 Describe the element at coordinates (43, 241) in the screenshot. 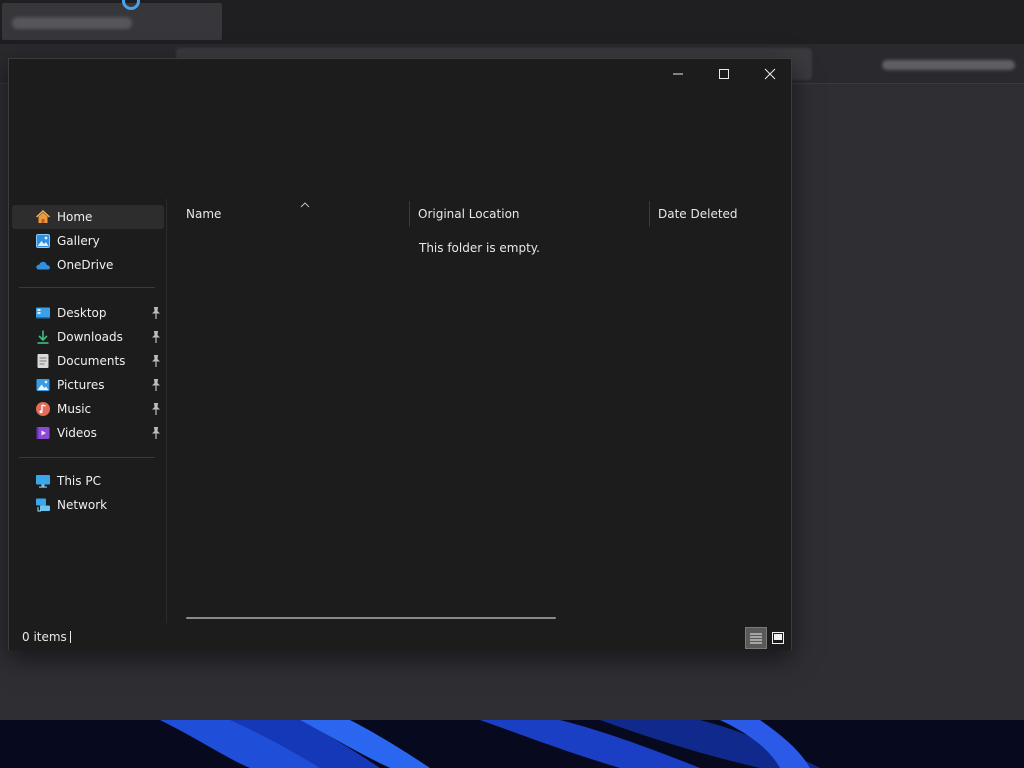

I see `gallery-icon` at that location.